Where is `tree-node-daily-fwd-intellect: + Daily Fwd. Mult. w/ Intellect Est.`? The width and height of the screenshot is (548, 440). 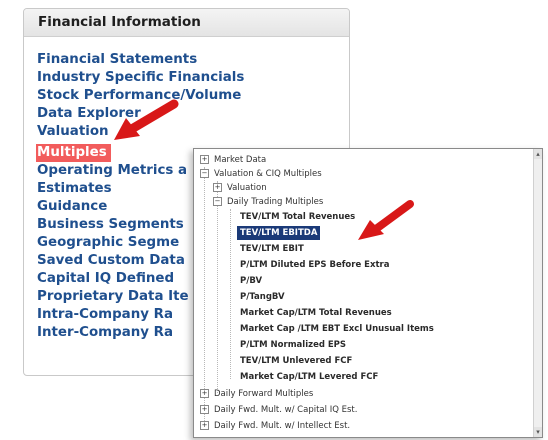 tree-node-daily-fwd-intellect: + Daily Fwd. Mult. w/ Intellect Est. is located at coordinates (275, 426).